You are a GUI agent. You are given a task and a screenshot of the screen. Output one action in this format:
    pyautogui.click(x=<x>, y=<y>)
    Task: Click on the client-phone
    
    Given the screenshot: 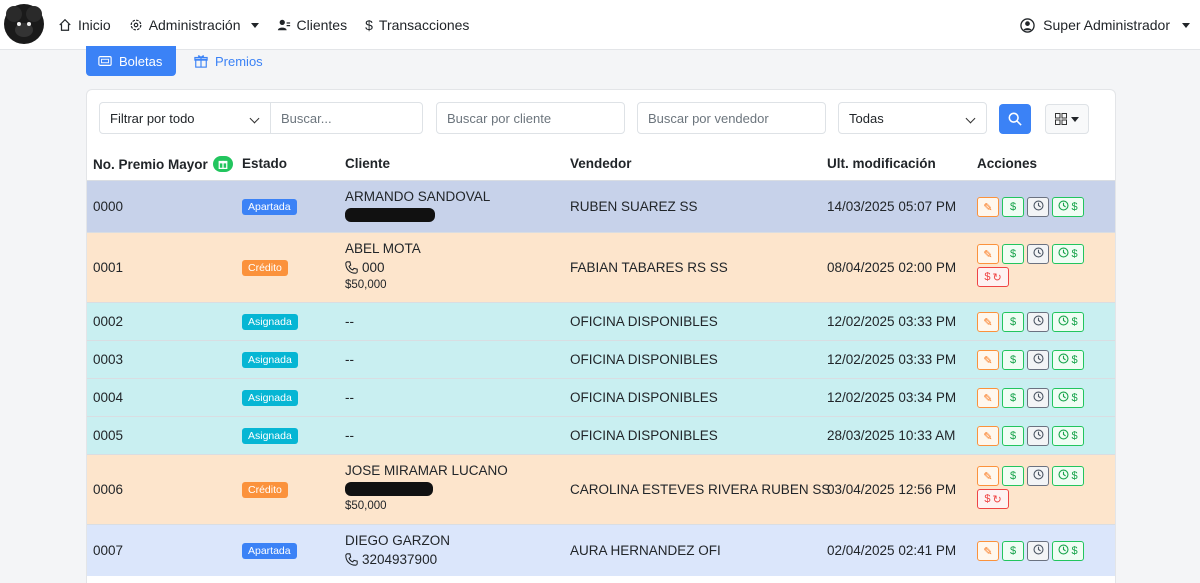 What is the action you would take?
    pyautogui.click(x=426, y=489)
    